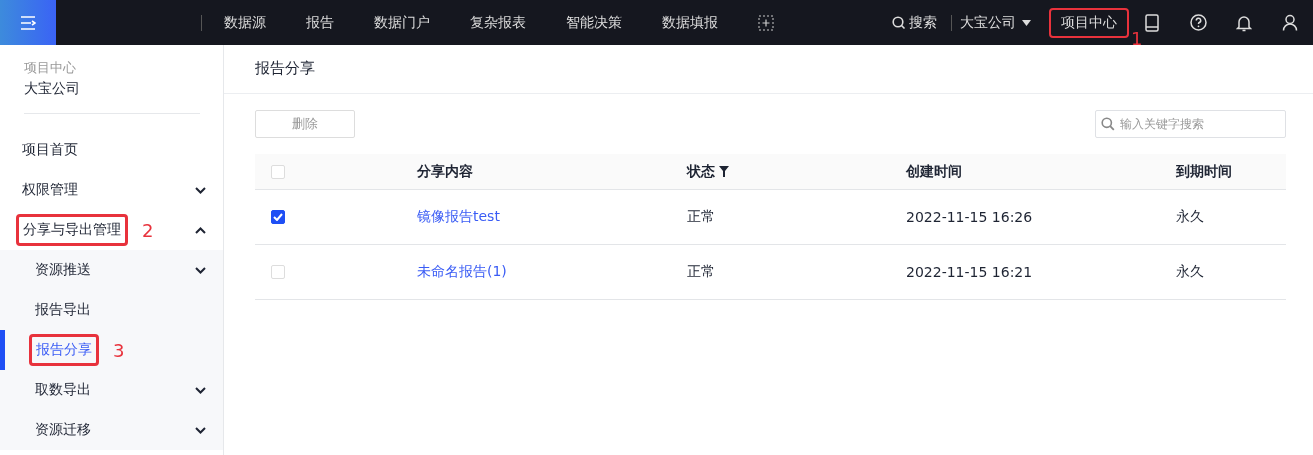  I want to click on report-link: 未命名报告(1), so click(462, 271).